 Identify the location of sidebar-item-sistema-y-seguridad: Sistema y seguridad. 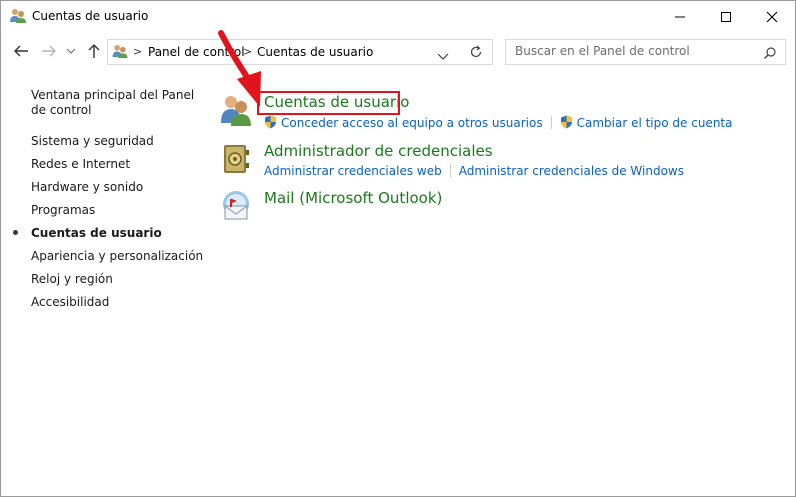
(92, 141).